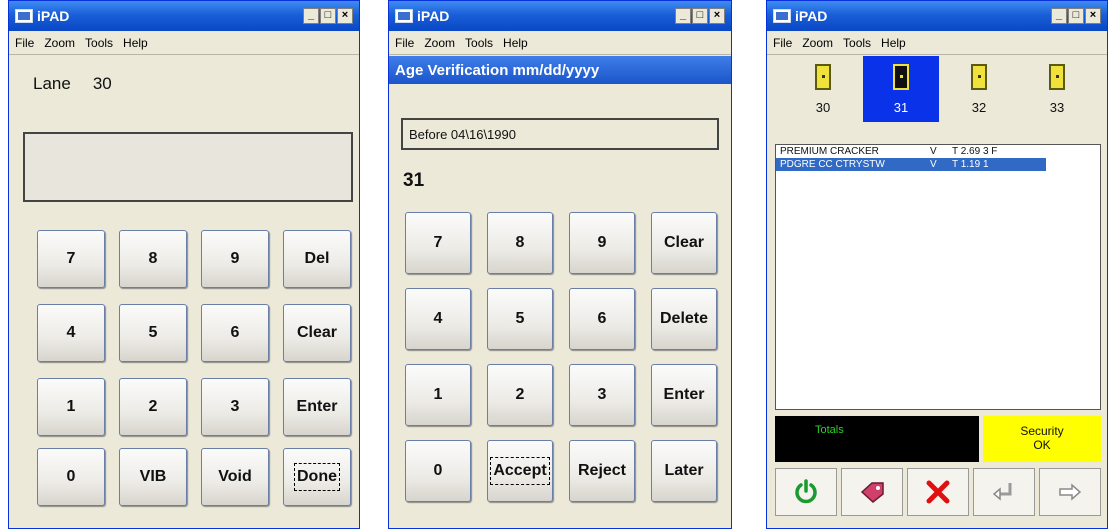 Image resolution: width=1112 pixels, height=529 pixels. I want to click on del-button: Del, so click(317, 259).